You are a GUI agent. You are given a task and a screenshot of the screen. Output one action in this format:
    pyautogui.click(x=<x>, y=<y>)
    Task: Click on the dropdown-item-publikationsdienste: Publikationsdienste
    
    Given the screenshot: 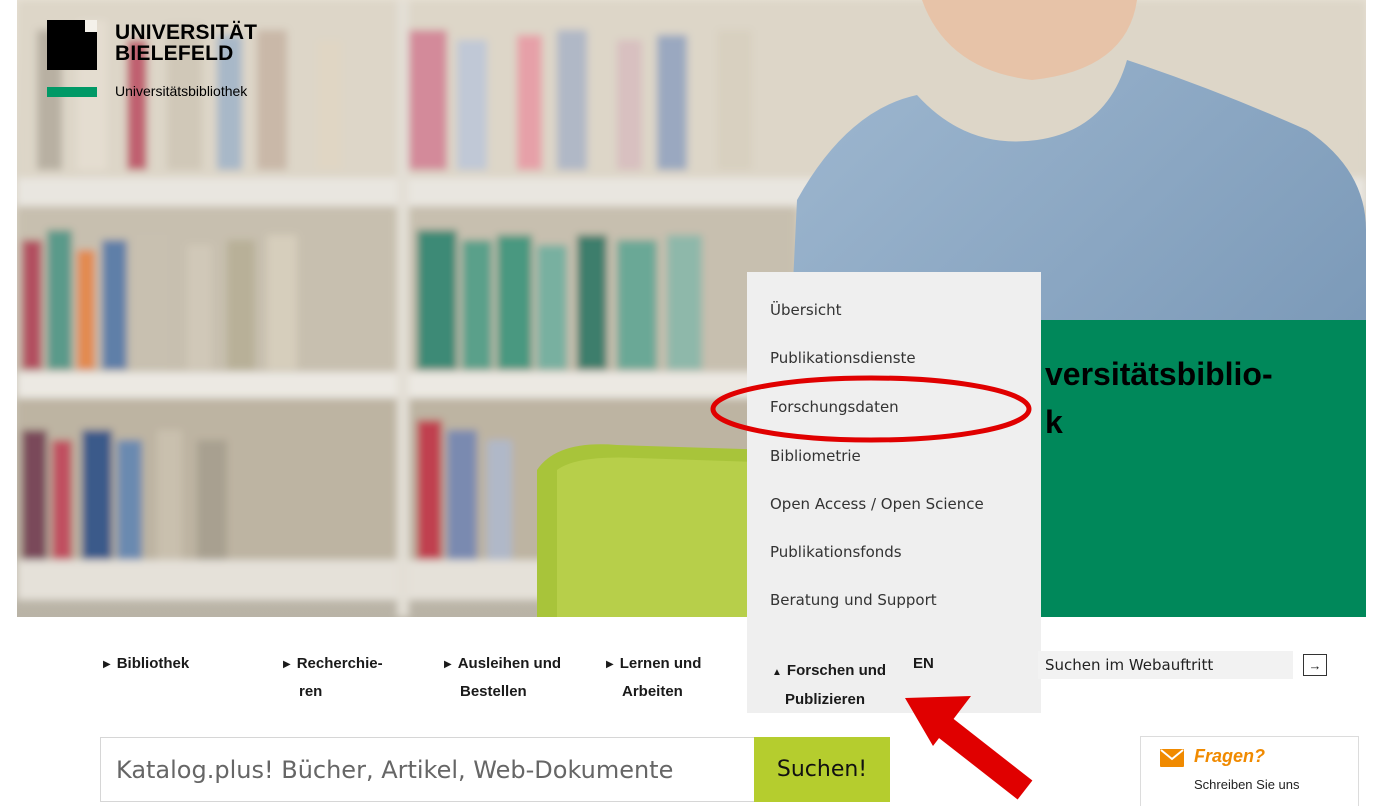 What is the action you would take?
    pyautogui.click(x=843, y=358)
    